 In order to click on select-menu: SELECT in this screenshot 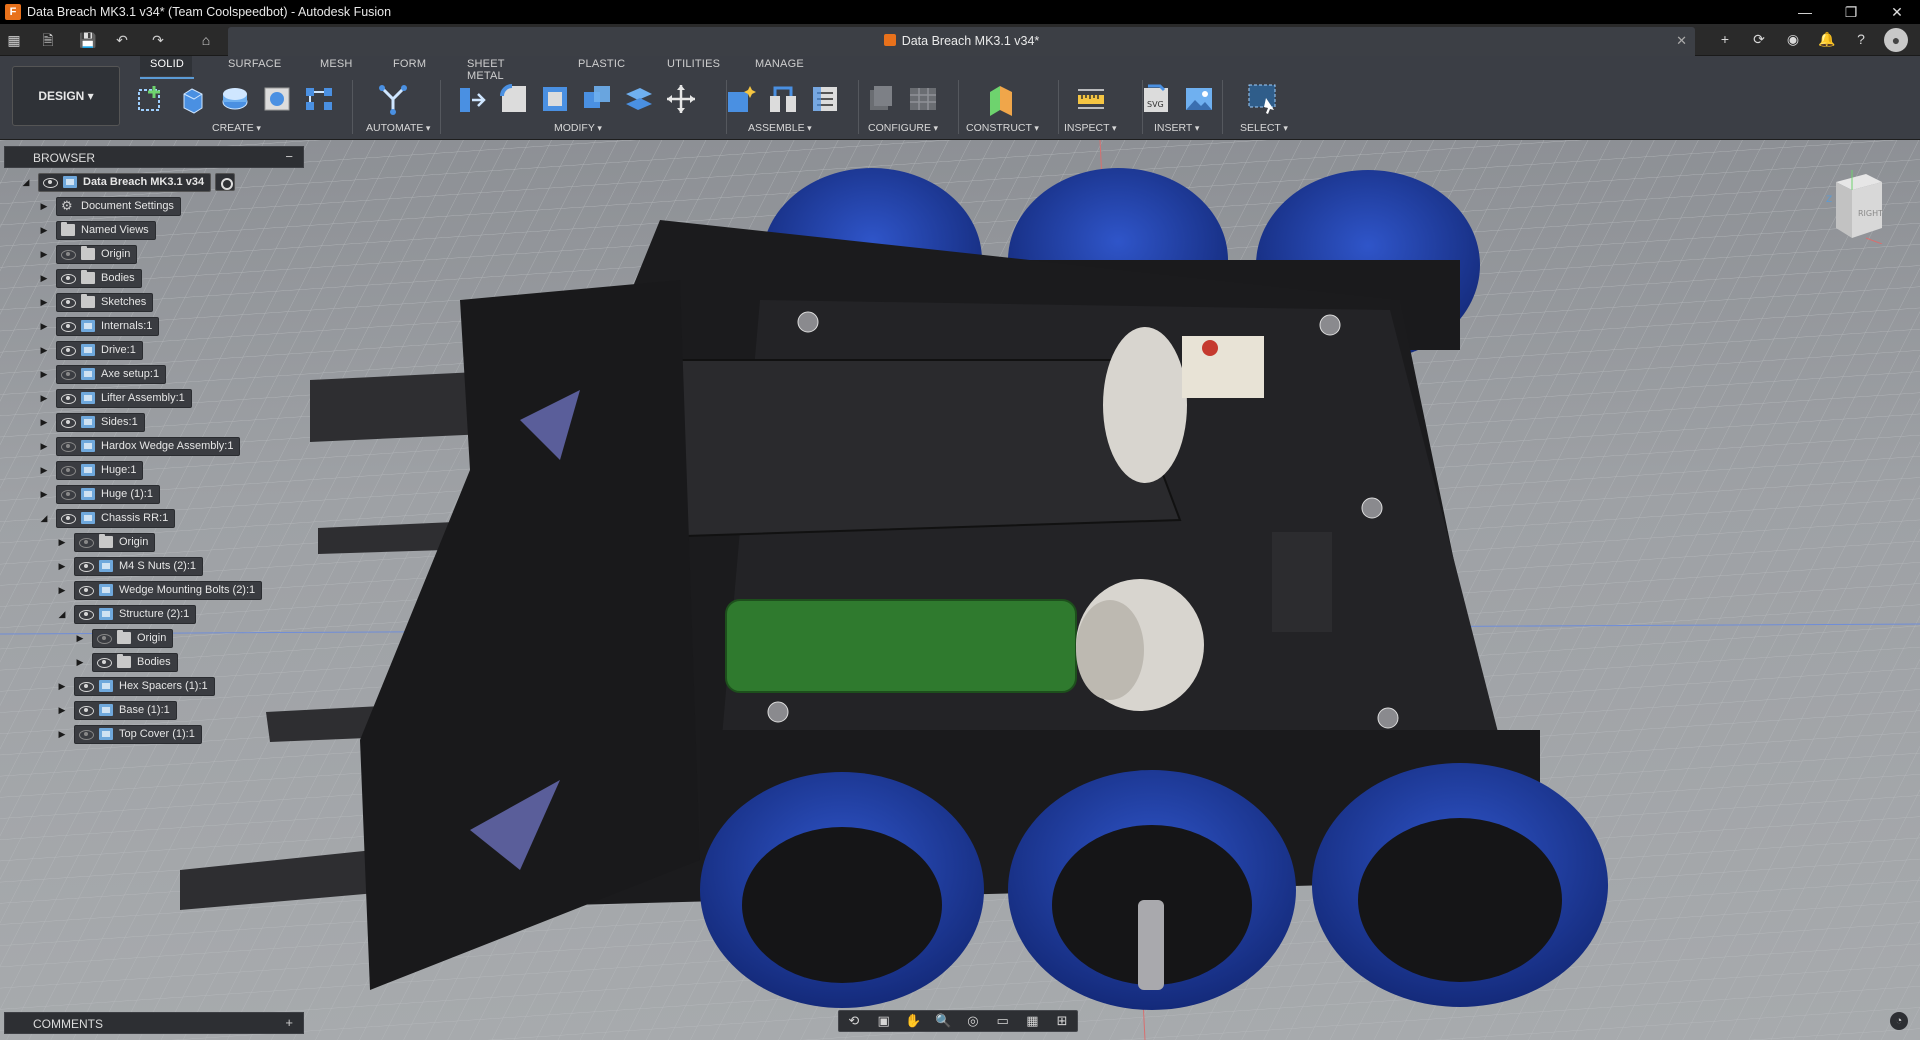, I will do `click(1264, 128)`.